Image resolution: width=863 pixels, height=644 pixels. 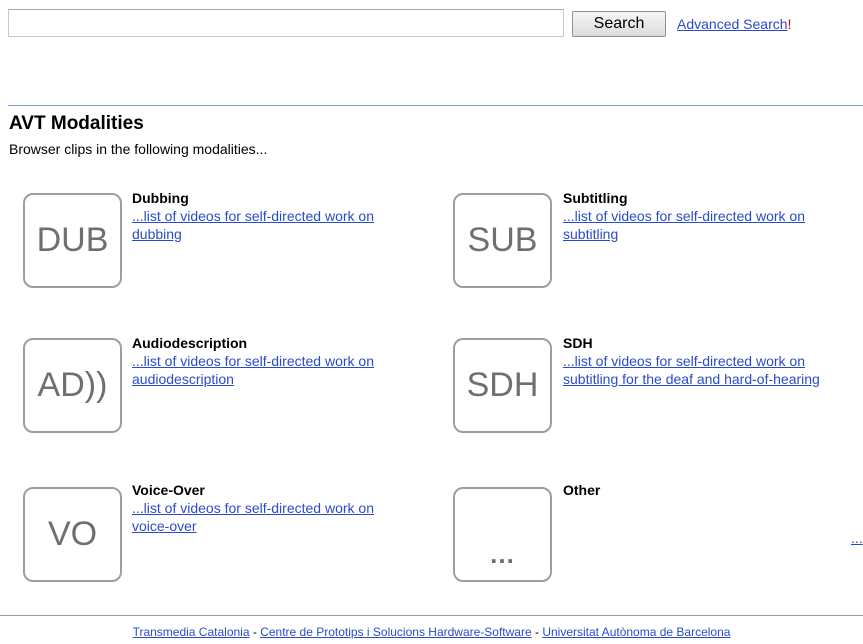 I want to click on footer-link-uab: Universitat Autònoma de Barcelona, so click(x=636, y=632).